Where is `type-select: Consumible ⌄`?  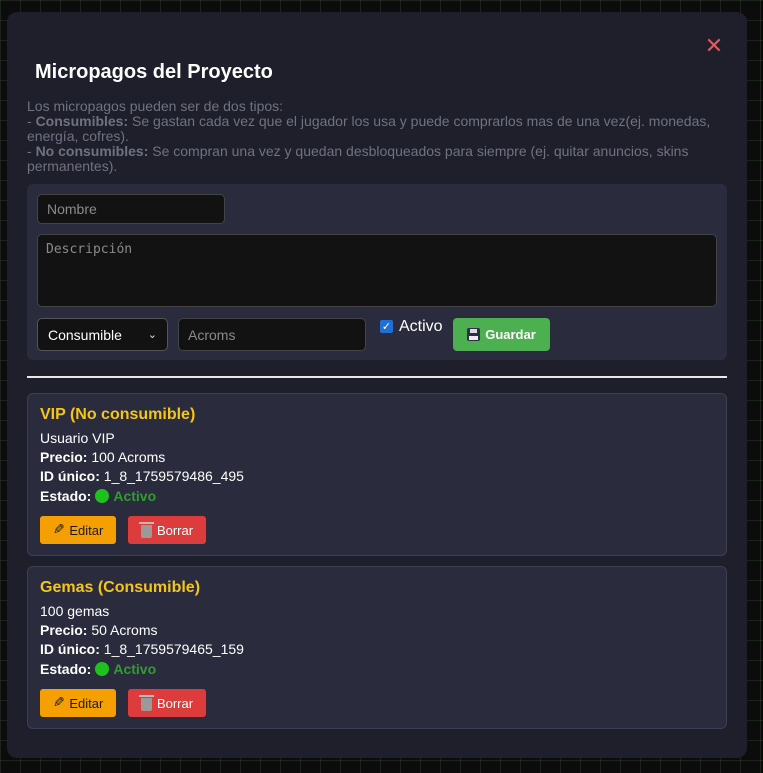
type-select: Consumible ⌄ is located at coordinates (102, 334).